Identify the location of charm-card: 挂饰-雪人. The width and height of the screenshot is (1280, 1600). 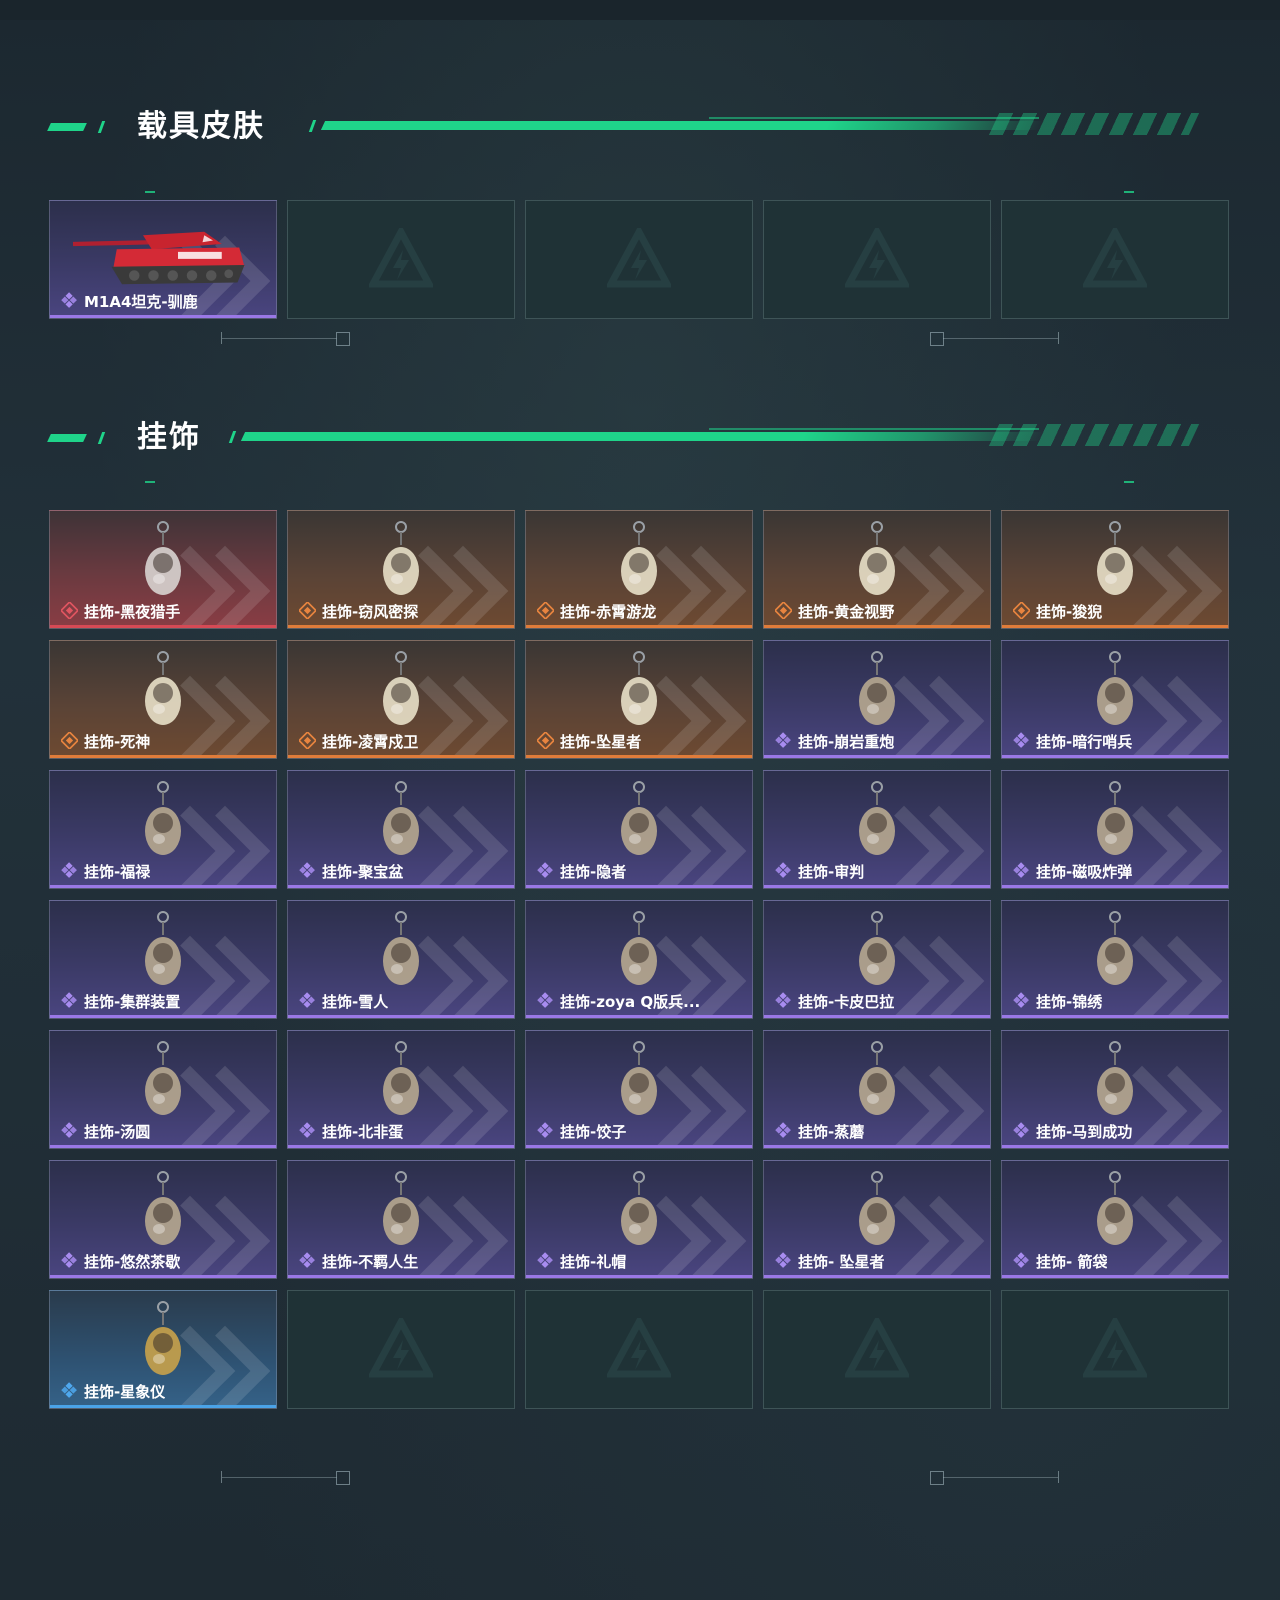
(401, 959).